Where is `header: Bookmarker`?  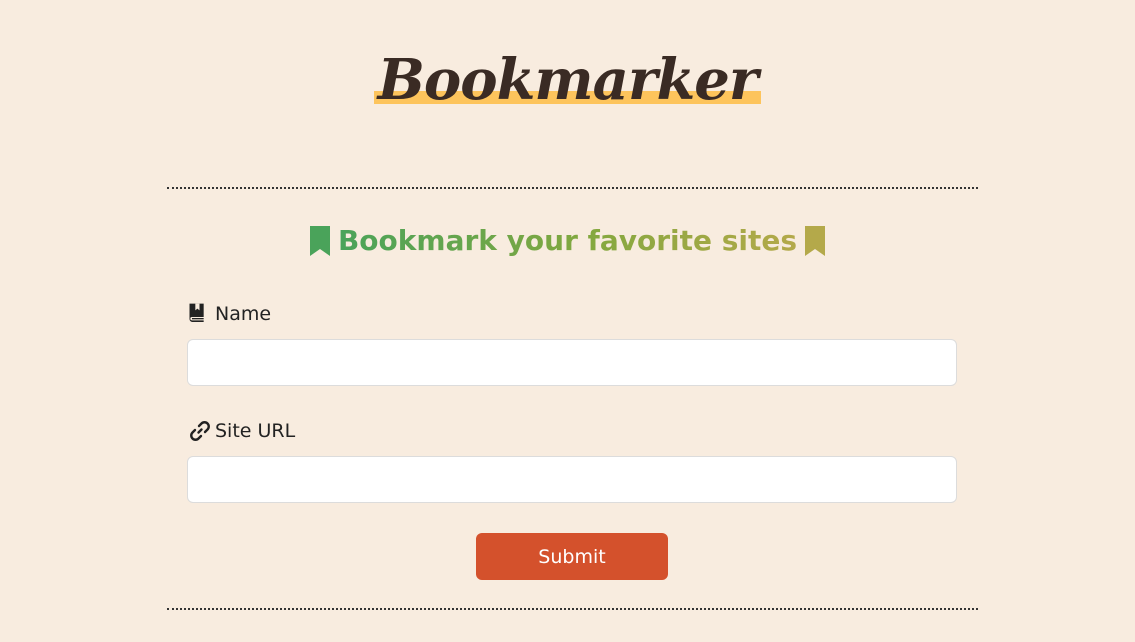
header: Bookmarker is located at coordinates (567, 80).